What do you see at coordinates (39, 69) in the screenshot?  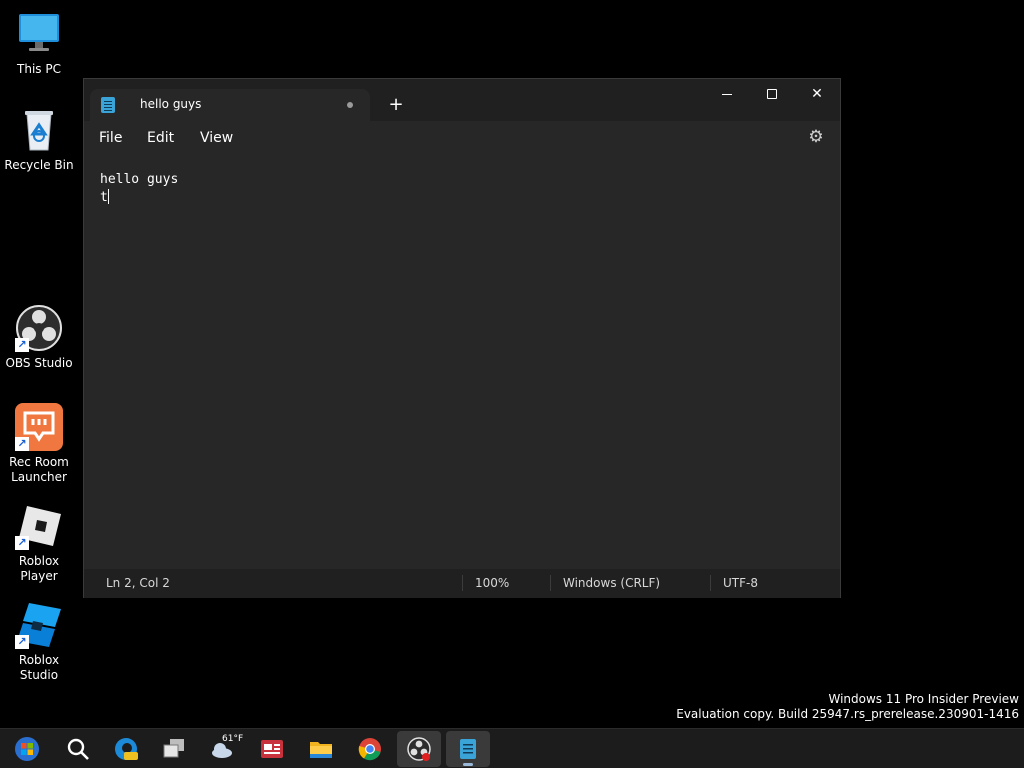 I see `desktop-icon-label: This PC` at bounding box center [39, 69].